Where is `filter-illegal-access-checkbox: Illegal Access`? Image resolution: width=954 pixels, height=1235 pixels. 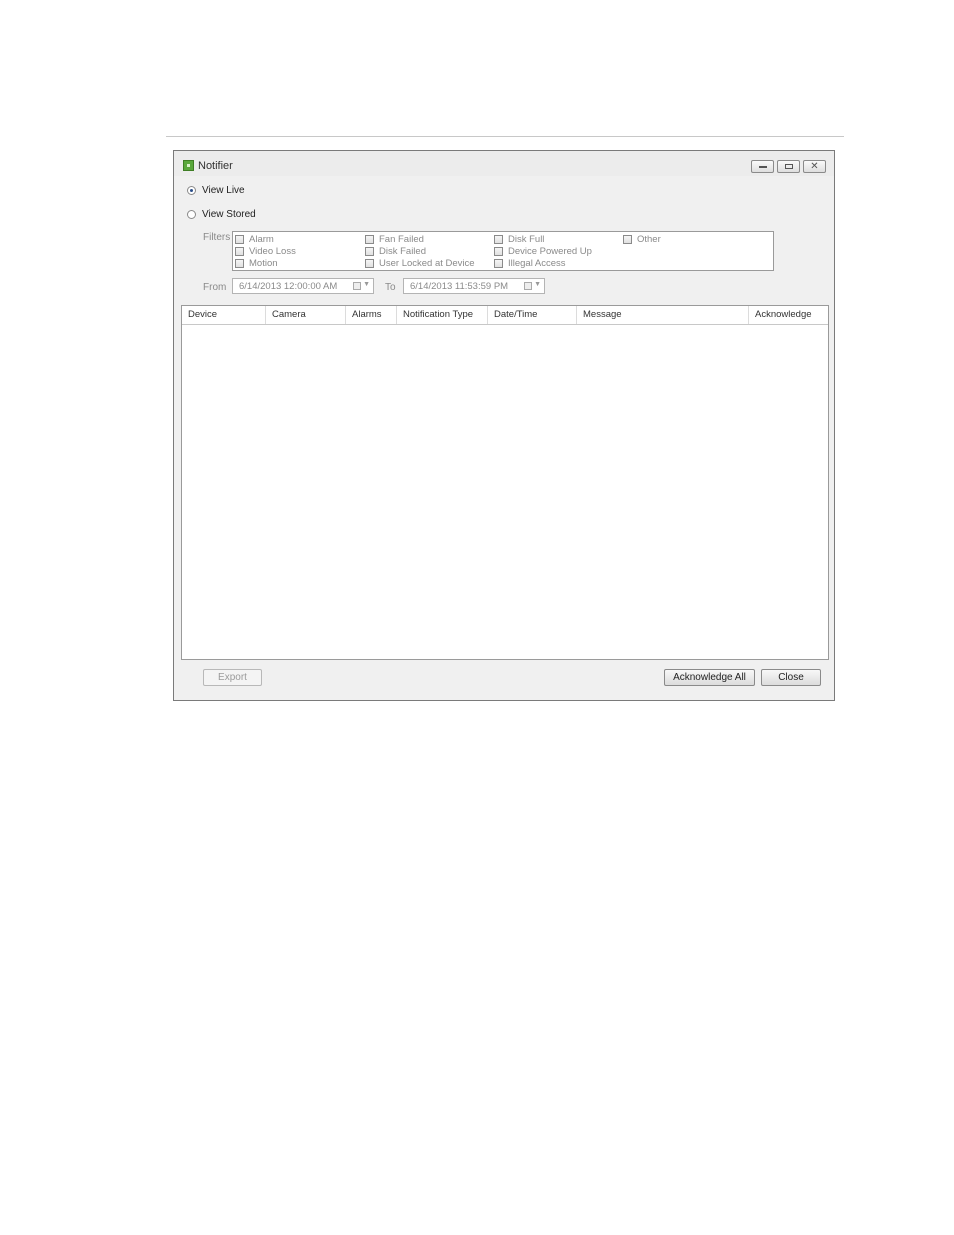
filter-illegal-access-checkbox: Illegal Access is located at coordinates (530, 263).